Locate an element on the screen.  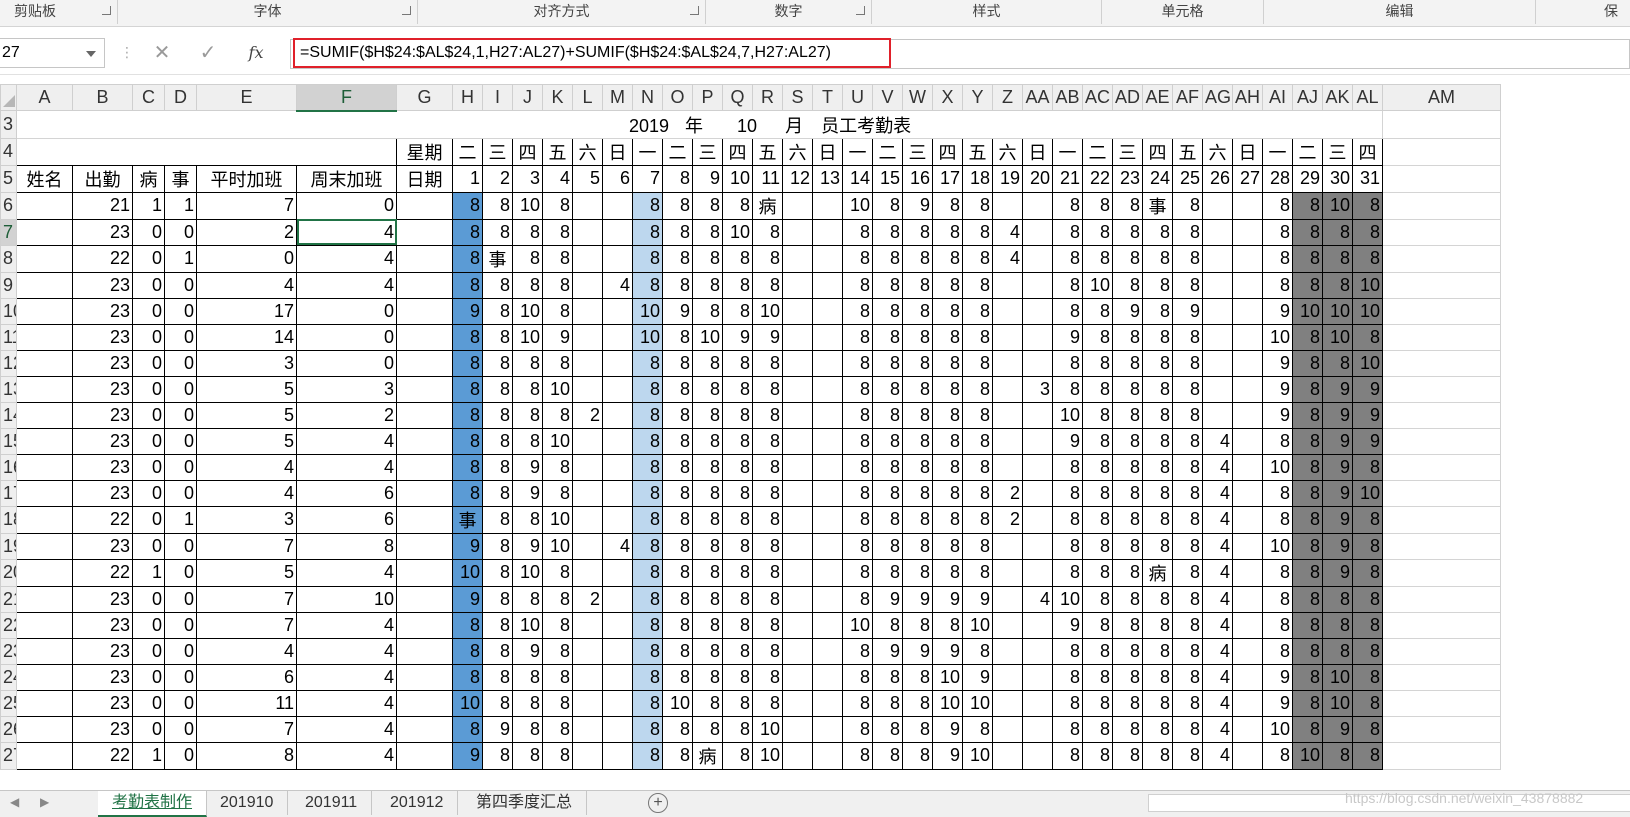
column-header-y: Y is located at coordinates (977, 97).